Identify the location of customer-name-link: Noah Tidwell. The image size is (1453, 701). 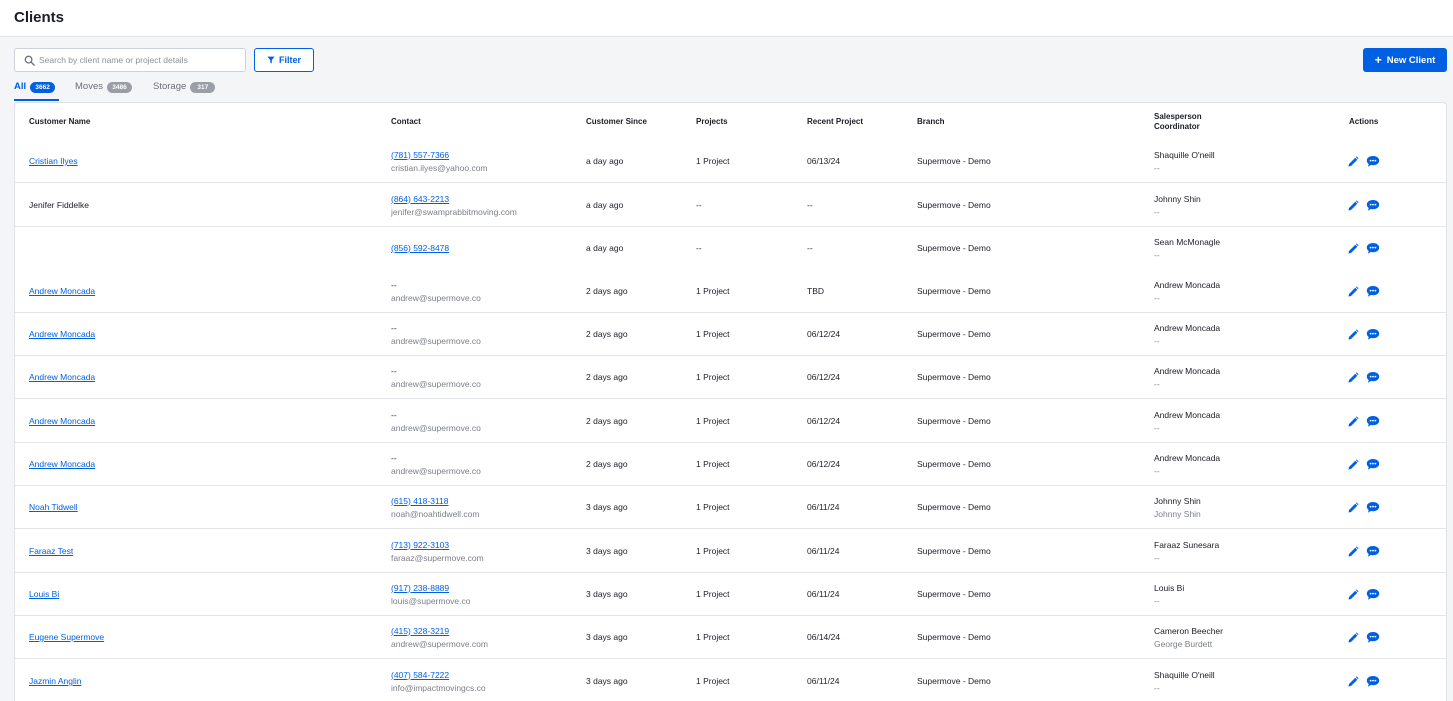
(53, 507).